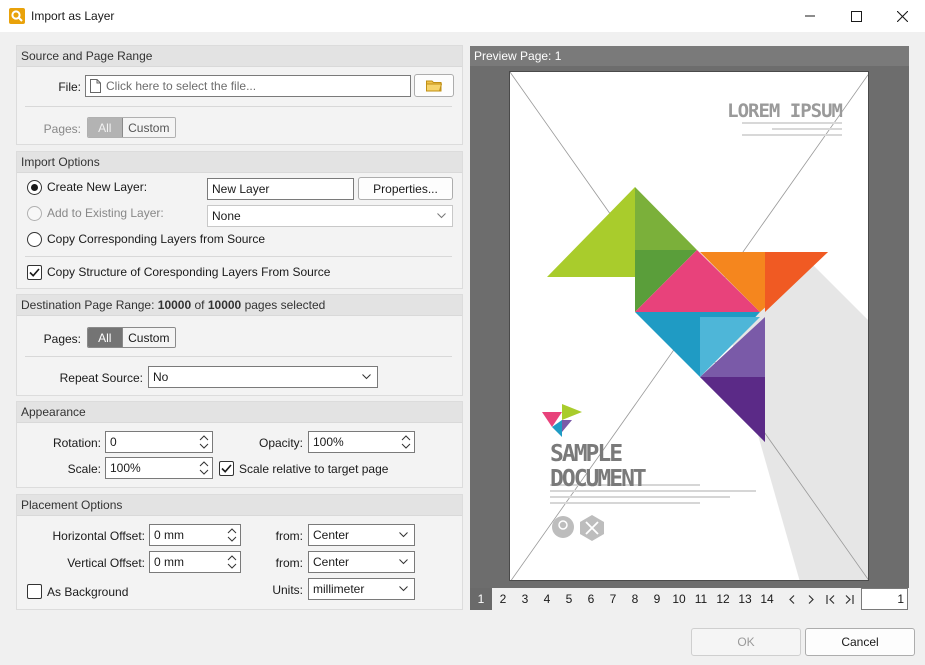 The width and height of the screenshot is (925, 665). I want to click on horizontal-from-select: Center, so click(361, 535).